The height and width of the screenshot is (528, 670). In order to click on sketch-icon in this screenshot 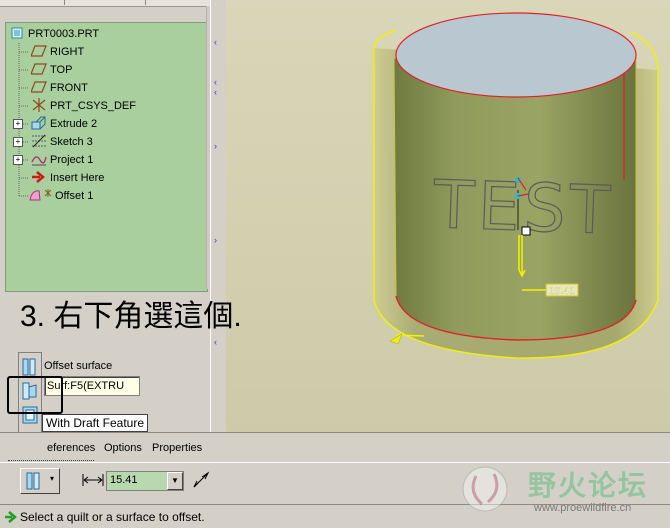, I will do `click(39, 141)`.